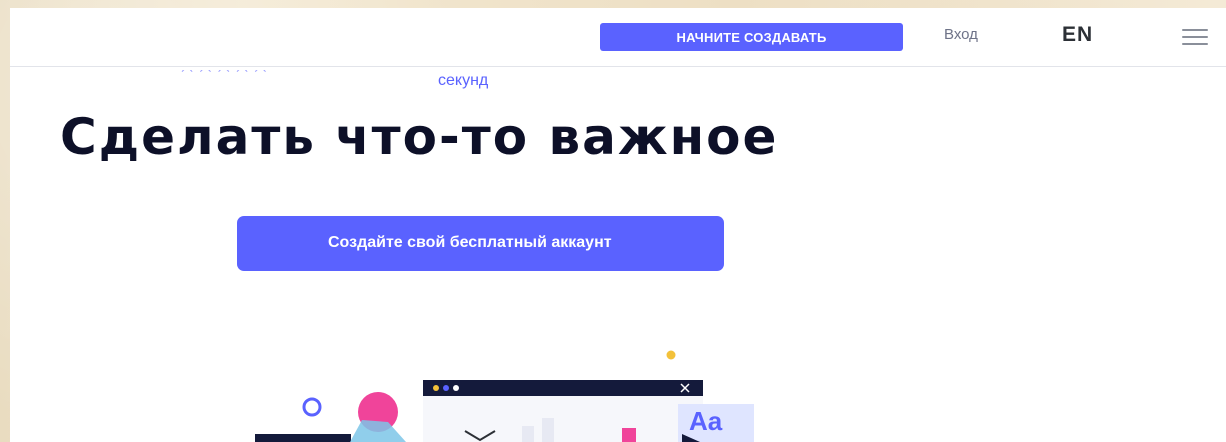 The width and height of the screenshot is (1226, 442). Describe the element at coordinates (312, 407) in the screenshot. I see `ring-icon` at that location.